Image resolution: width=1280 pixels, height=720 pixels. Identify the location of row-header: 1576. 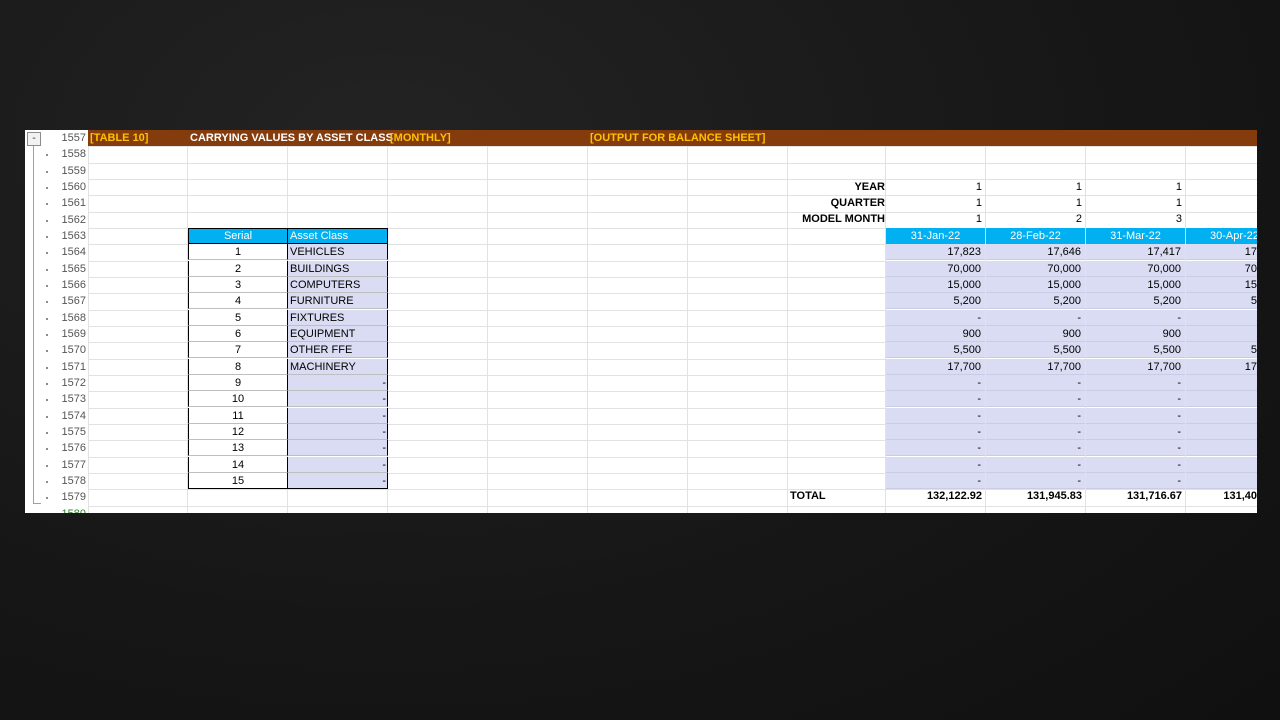
(73, 448).